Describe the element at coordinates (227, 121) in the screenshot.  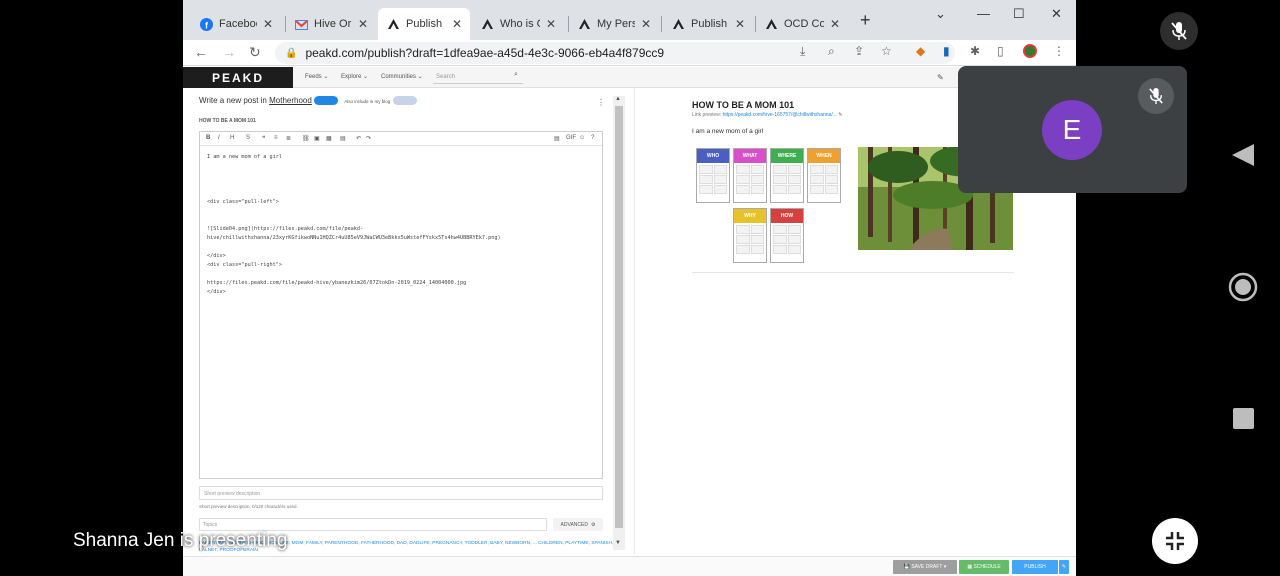
I see `post-title: HOW TO BE A MOM 101` at that location.